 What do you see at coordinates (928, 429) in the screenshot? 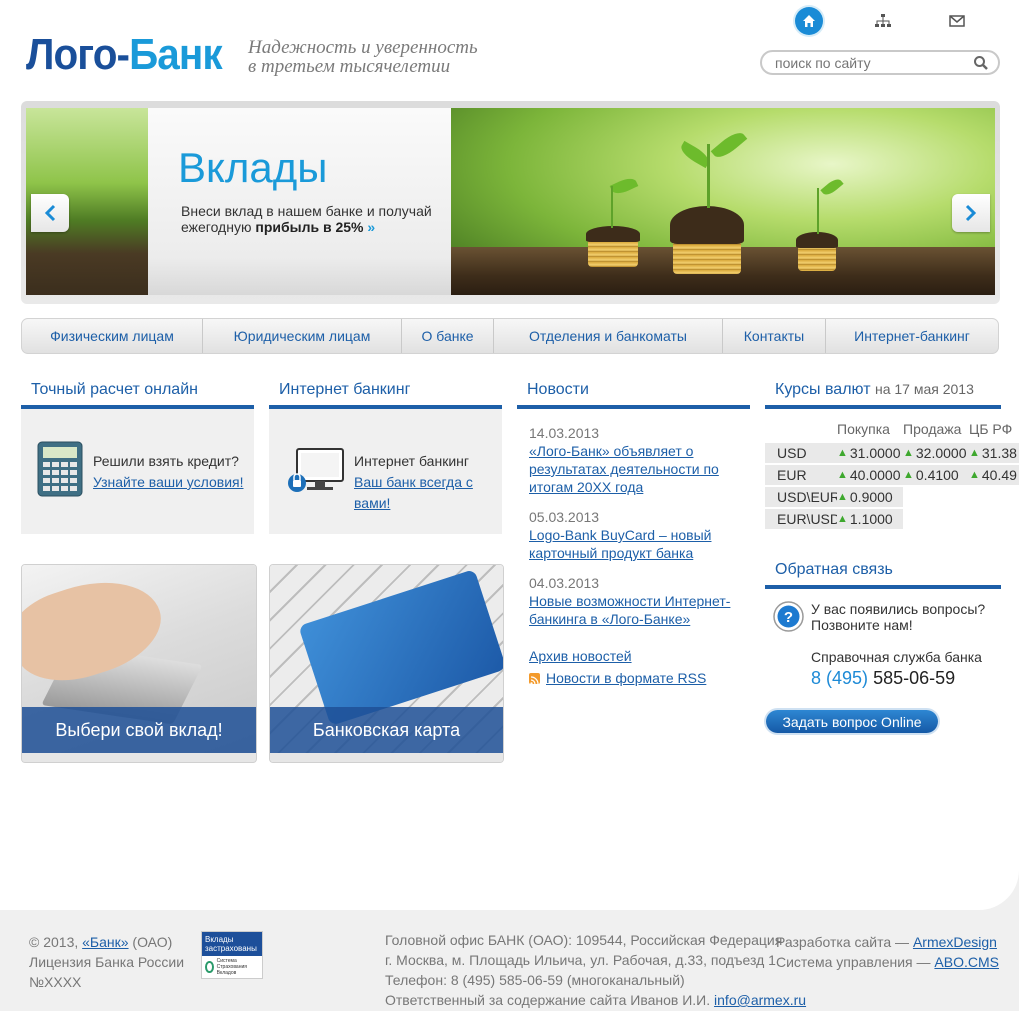
I see `currency-headers: Покупка Продажа ЦБ РФ` at bounding box center [928, 429].